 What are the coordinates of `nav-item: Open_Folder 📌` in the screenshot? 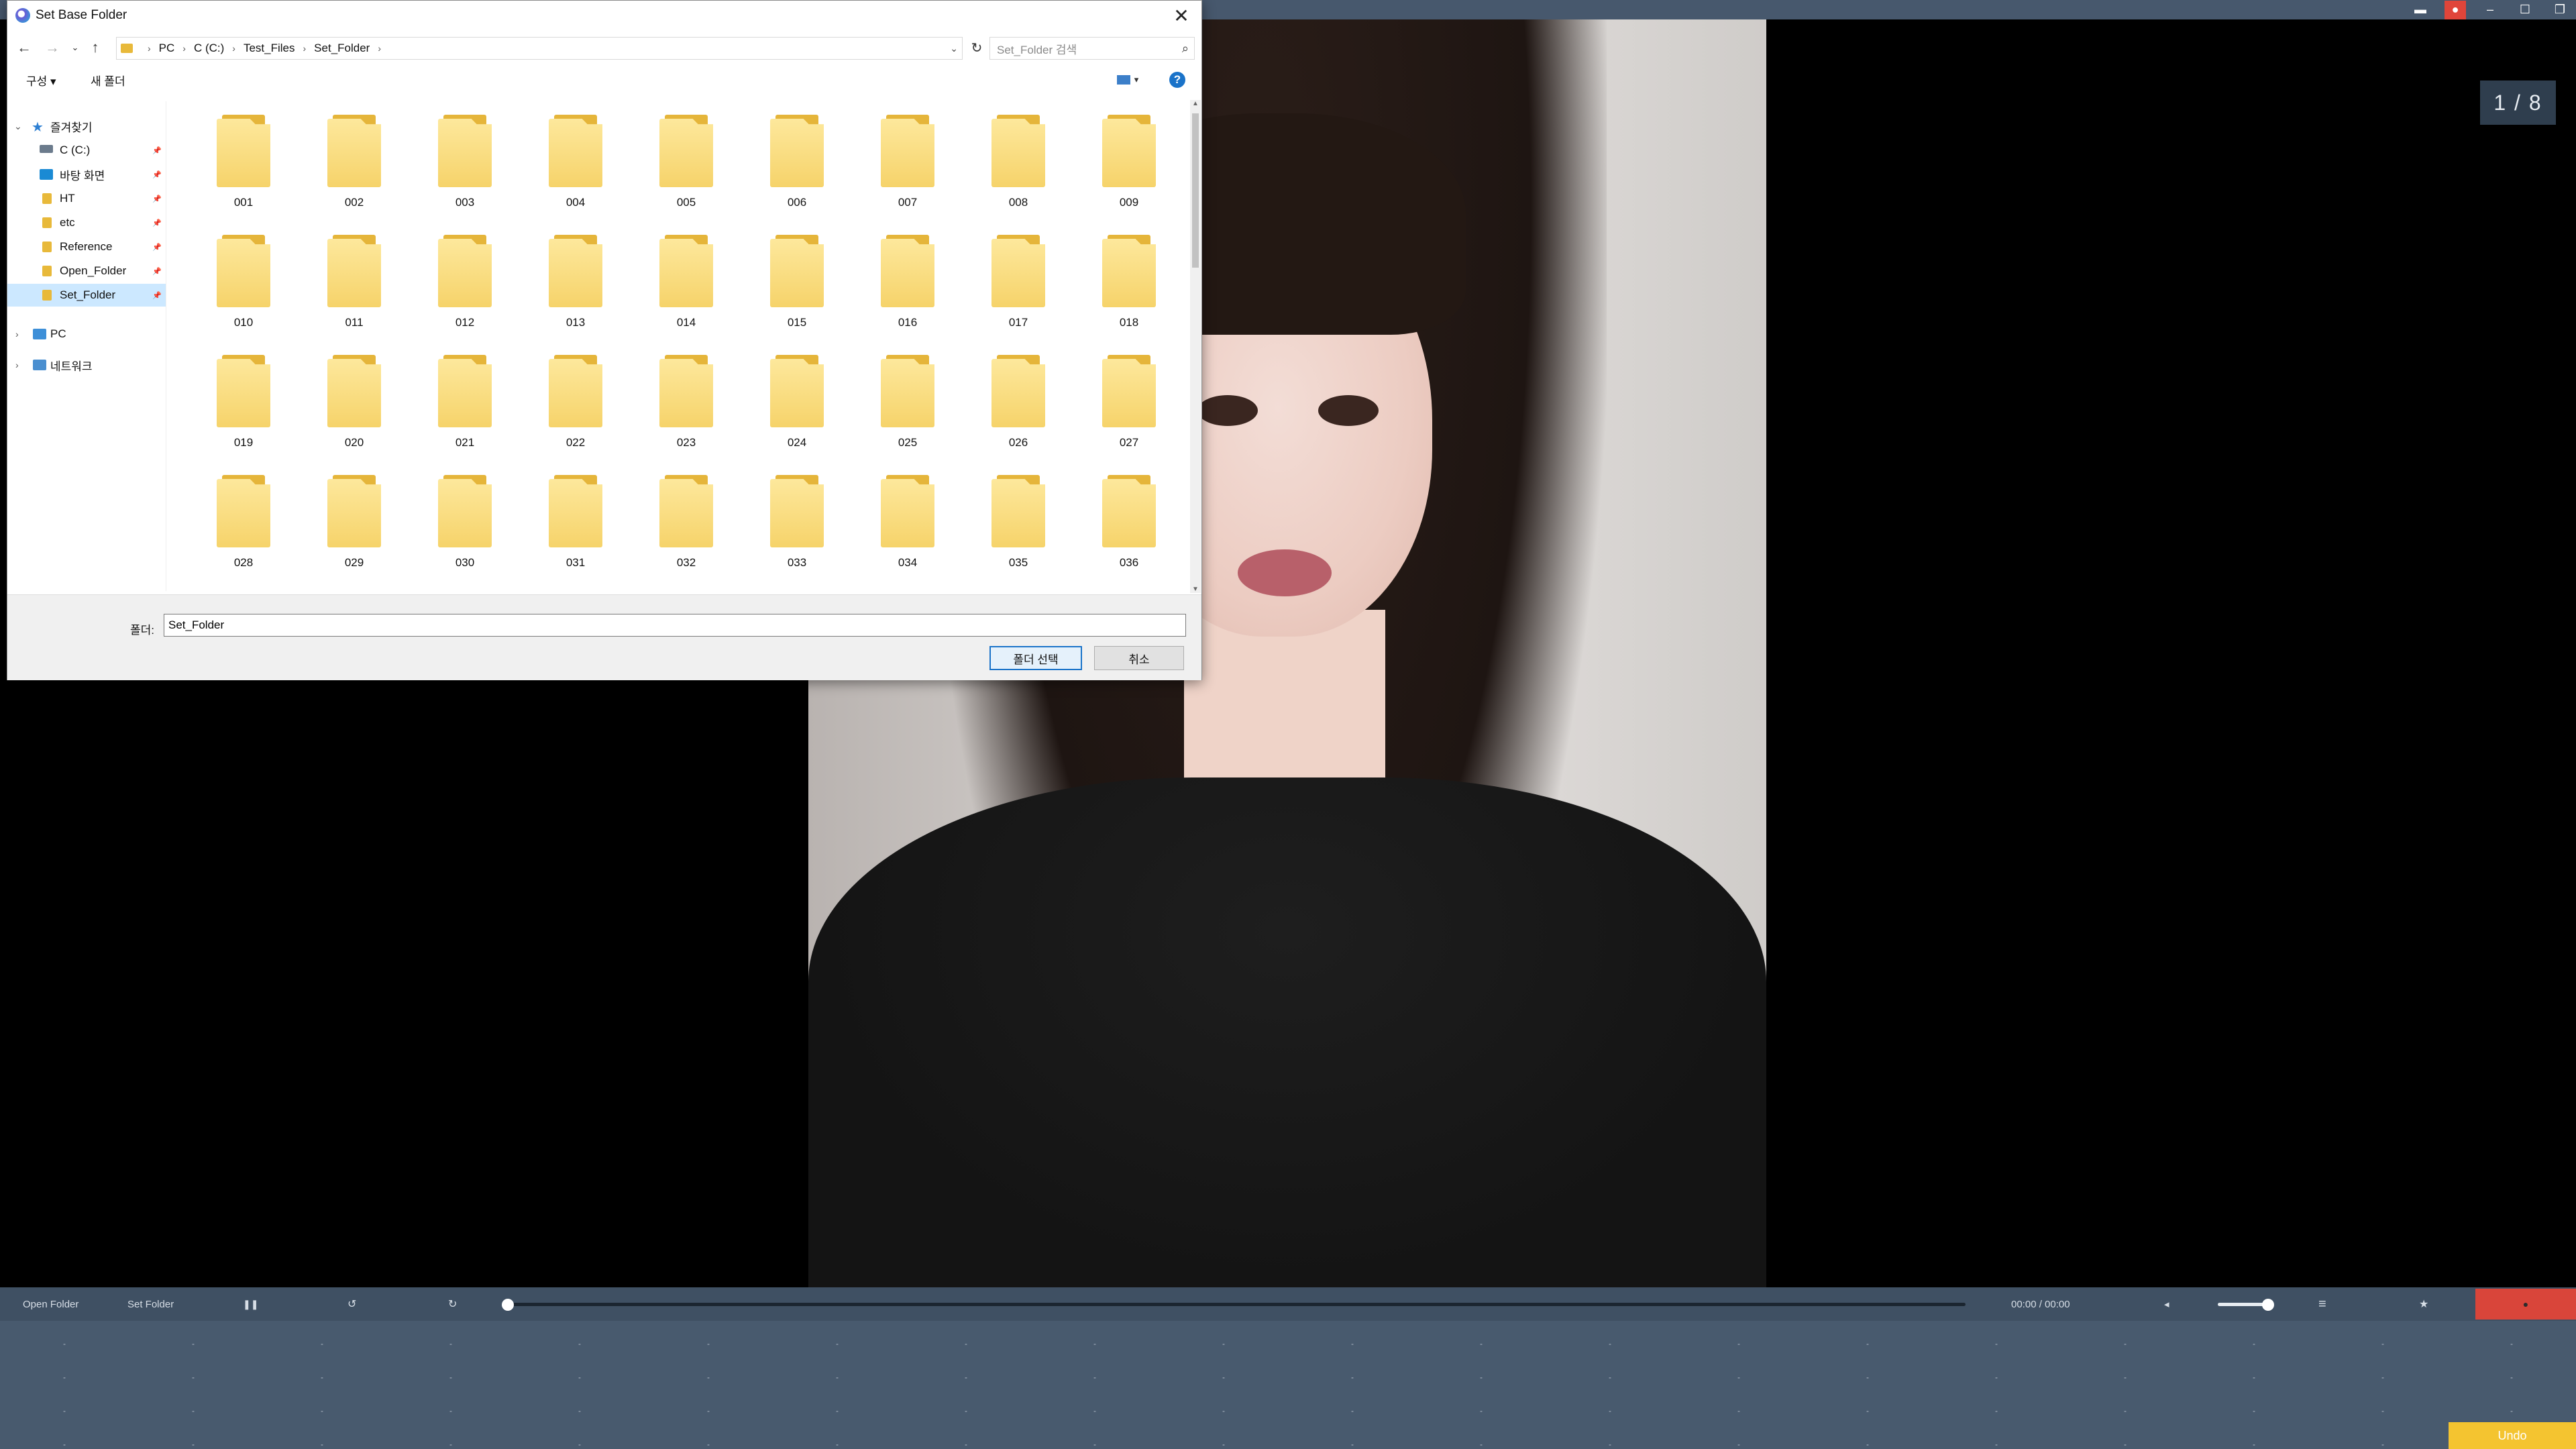 It's located at (86, 271).